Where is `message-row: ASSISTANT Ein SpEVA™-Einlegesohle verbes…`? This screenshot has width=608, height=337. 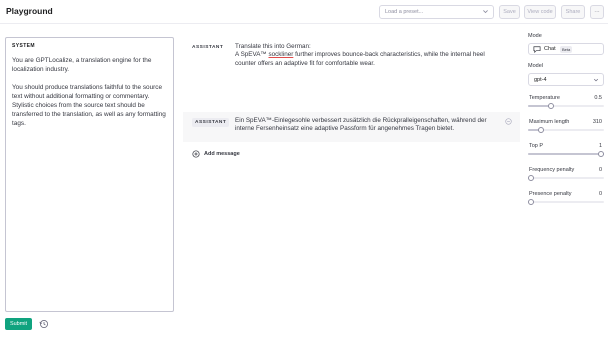
message-row: ASSISTANT Ein SpEVA™-Einlegesohle verbes… is located at coordinates (351, 127).